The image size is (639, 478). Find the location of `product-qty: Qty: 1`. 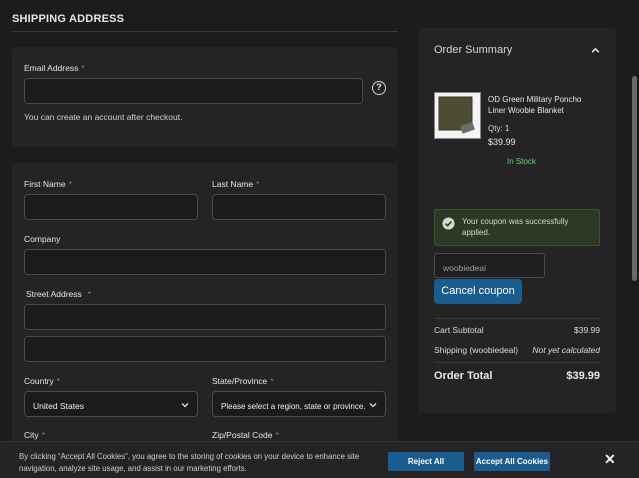

product-qty: Qty: 1 is located at coordinates (499, 128).